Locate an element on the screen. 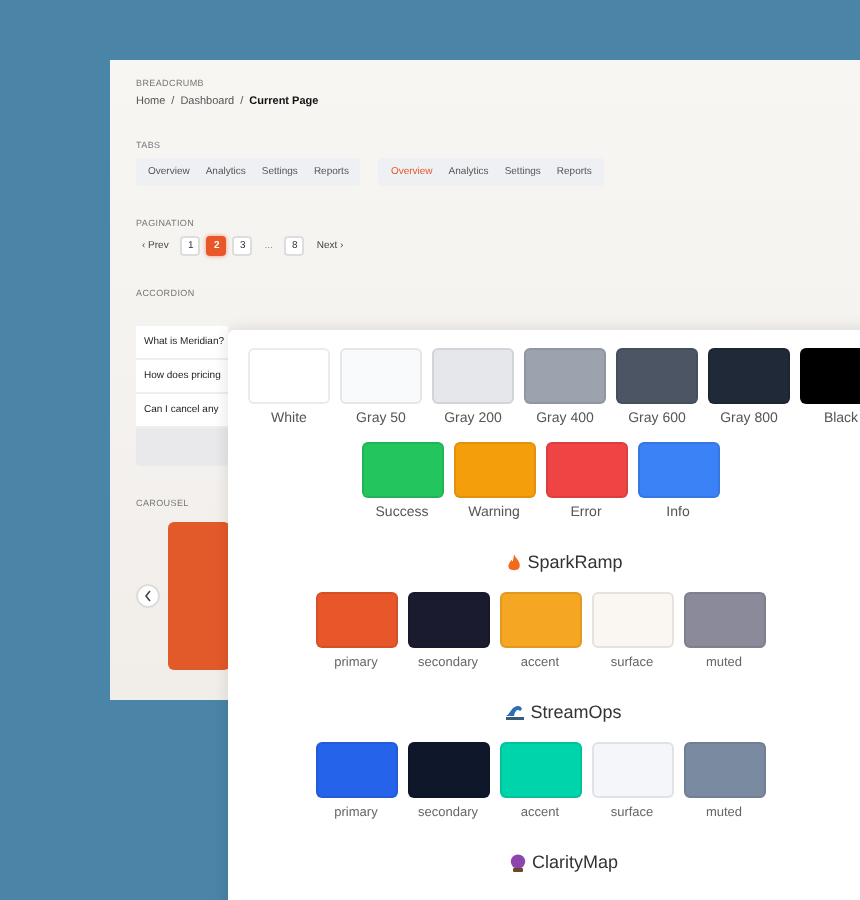 This screenshot has width=860, height=900. orb-icon is located at coordinates (517, 862).